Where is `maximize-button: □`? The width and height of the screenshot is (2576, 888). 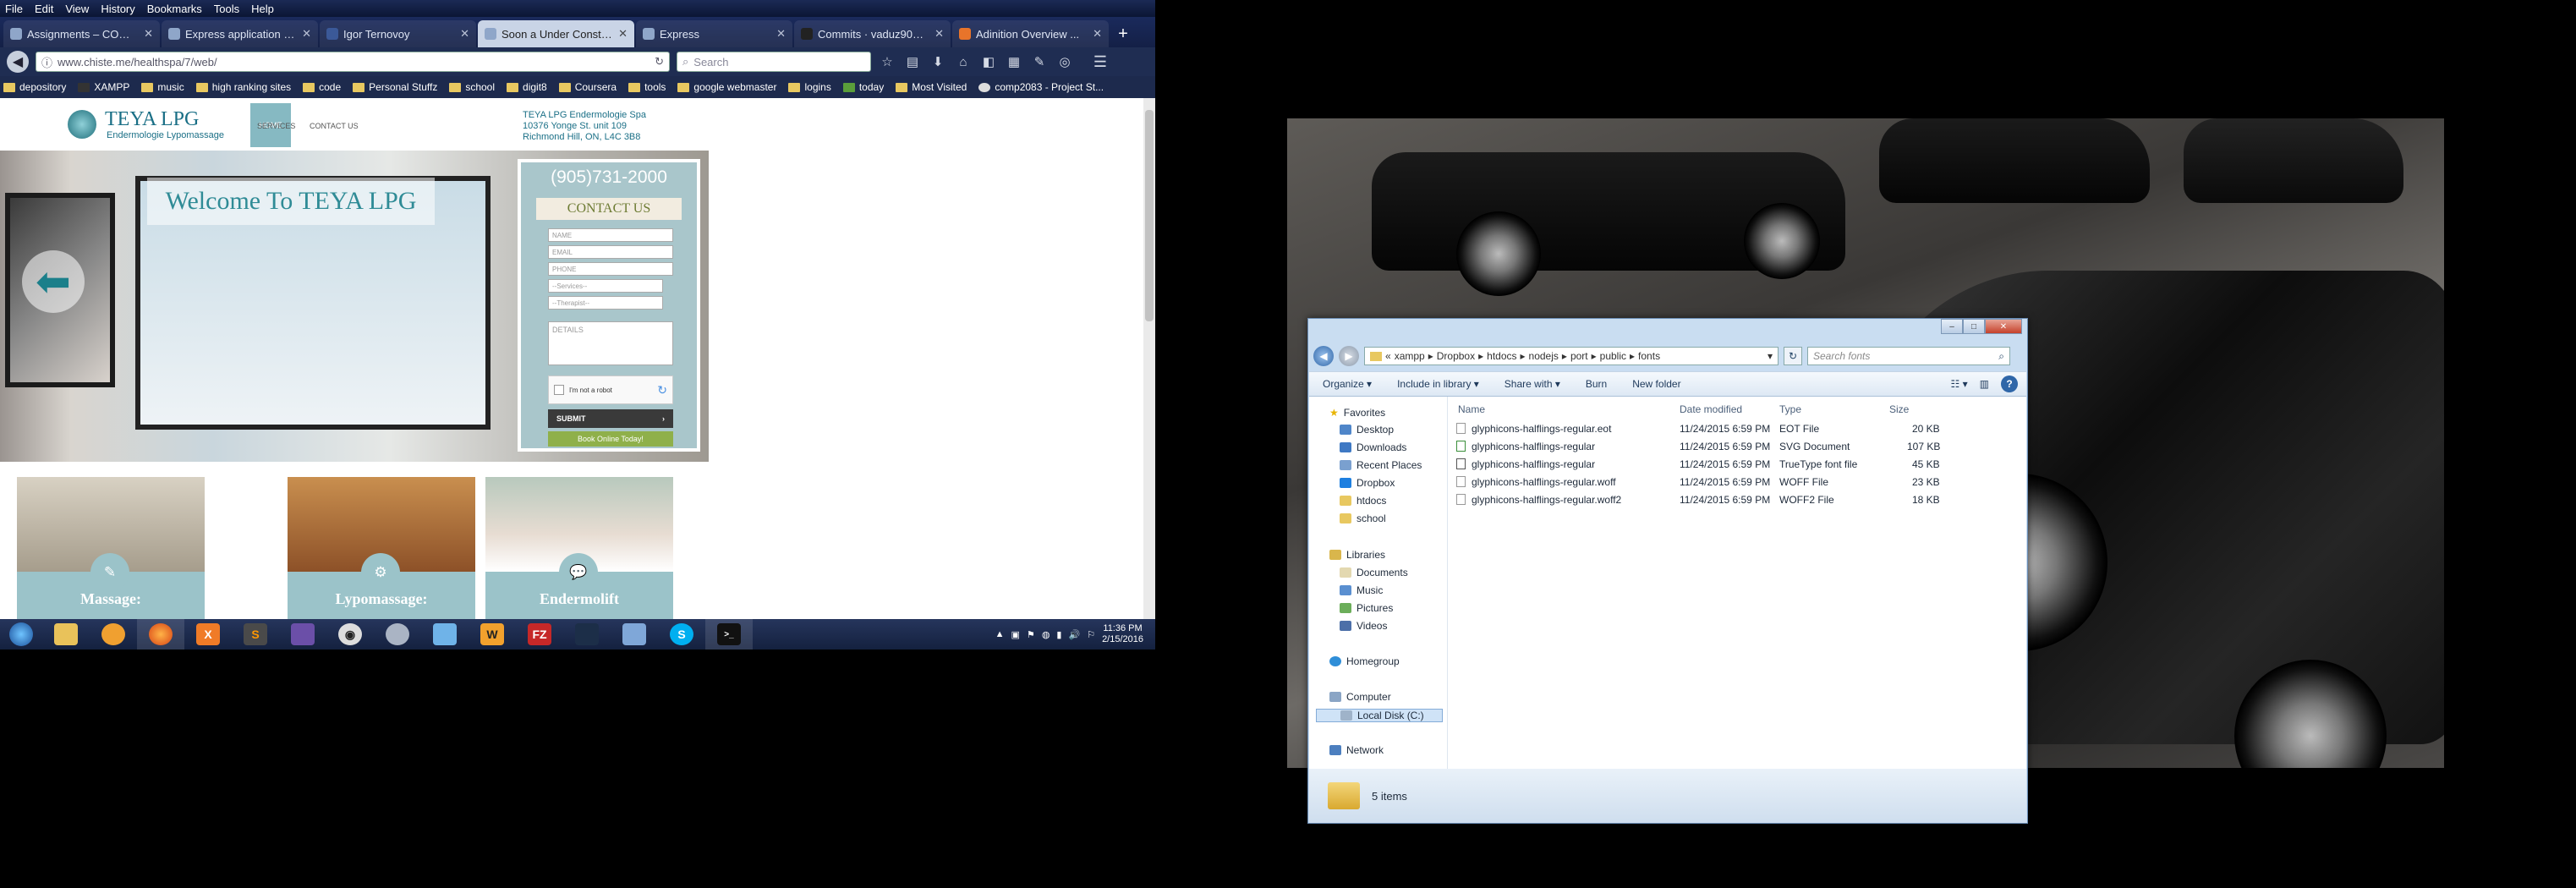
maximize-button: □ is located at coordinates (1974, 327).